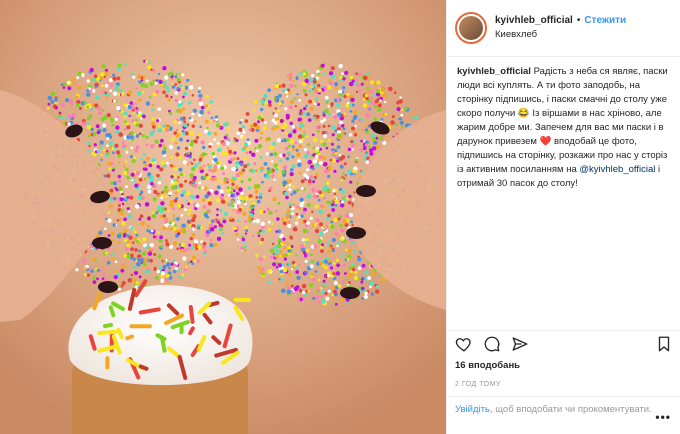 Image resolution: width=680 pixels, height=434 pixels. Describe the element at coordinates (663, 417) in the screenshot. I see `more-options-icon: •••` at that location.